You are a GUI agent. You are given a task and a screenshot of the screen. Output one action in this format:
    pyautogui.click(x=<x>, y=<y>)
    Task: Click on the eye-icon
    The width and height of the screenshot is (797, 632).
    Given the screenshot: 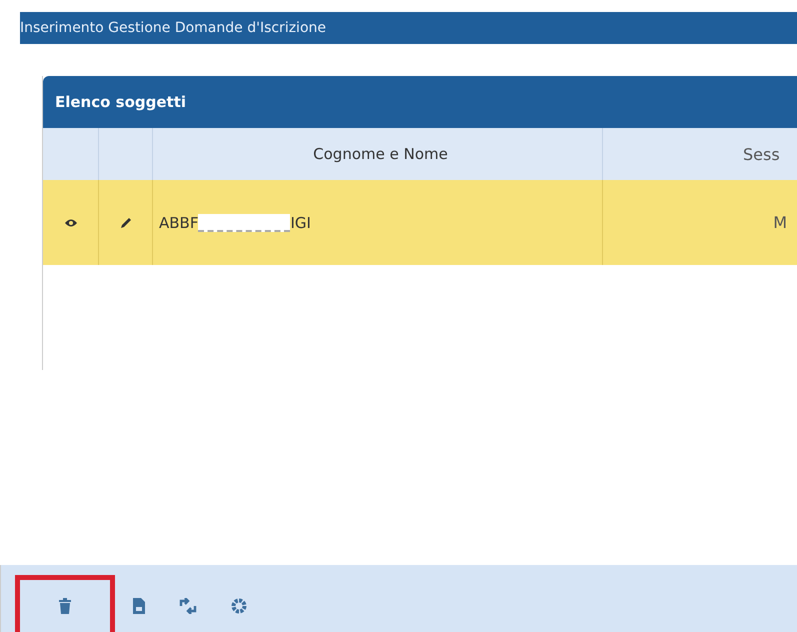 What is the action you would take?
    pyautogui.click(x=71, y=223)
    